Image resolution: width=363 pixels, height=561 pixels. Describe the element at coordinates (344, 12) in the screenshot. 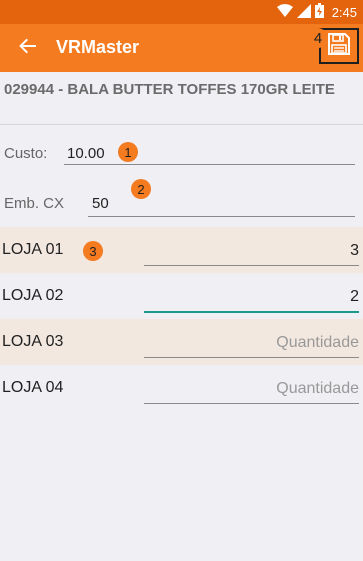

I see `status-time: 2:45` at that location.